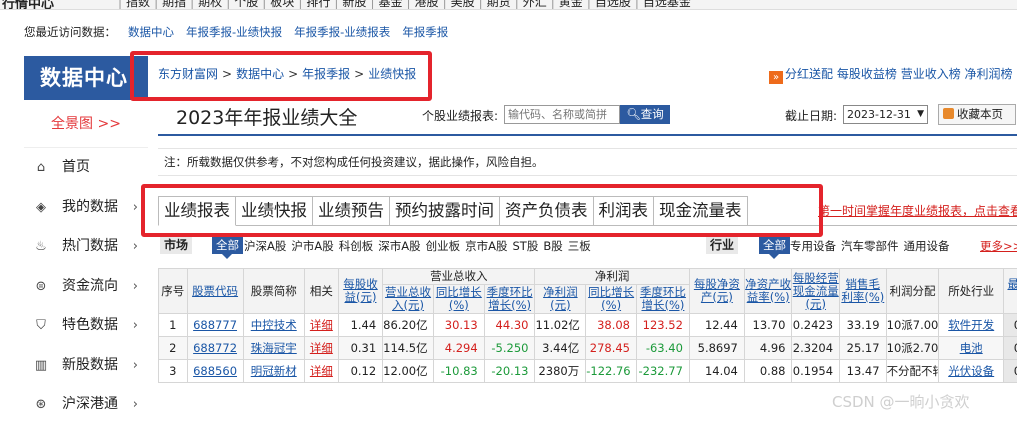 The image size is (1017, 425). I want to click on recent-link-report: 年报季报-业绩报表, so click(342, 32).